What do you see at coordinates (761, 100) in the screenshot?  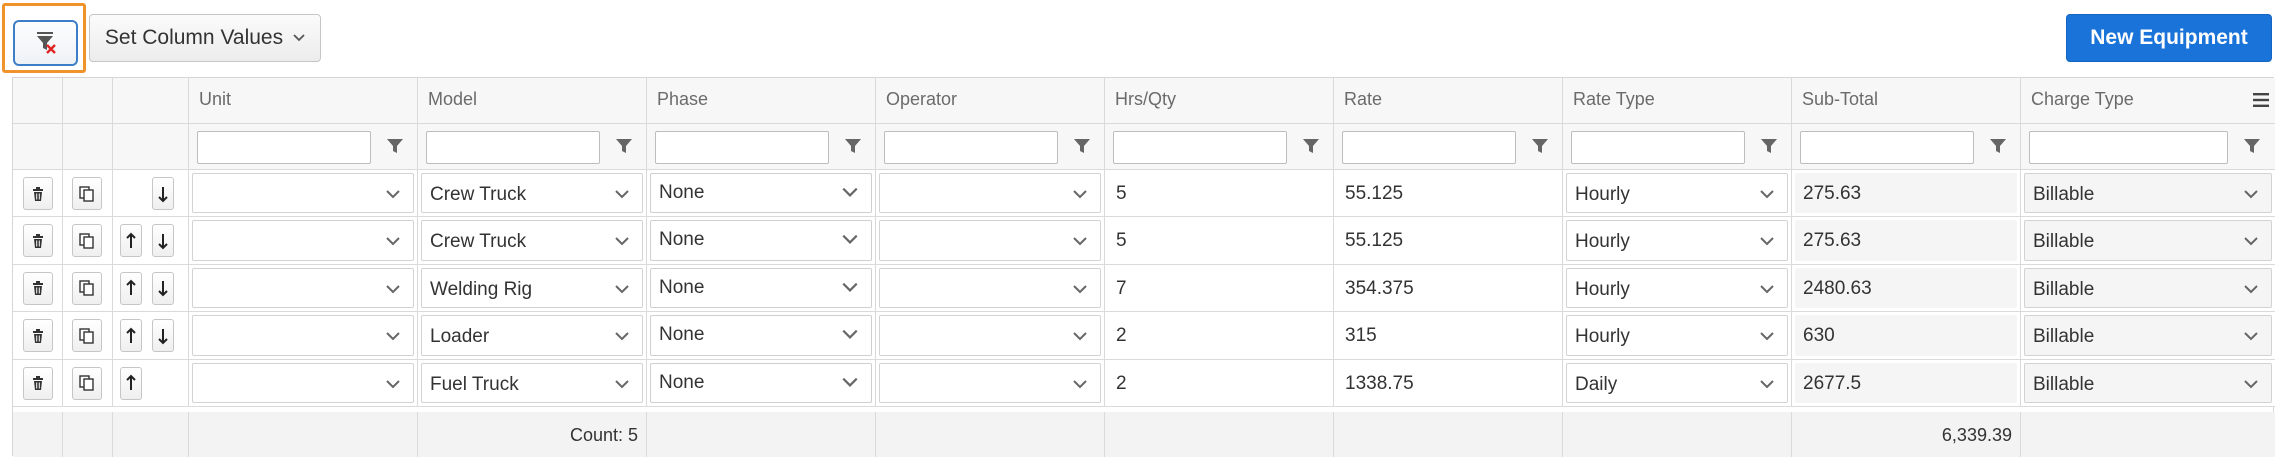 I see `column-header-phase: Phase` at bounding box center [761, 100].